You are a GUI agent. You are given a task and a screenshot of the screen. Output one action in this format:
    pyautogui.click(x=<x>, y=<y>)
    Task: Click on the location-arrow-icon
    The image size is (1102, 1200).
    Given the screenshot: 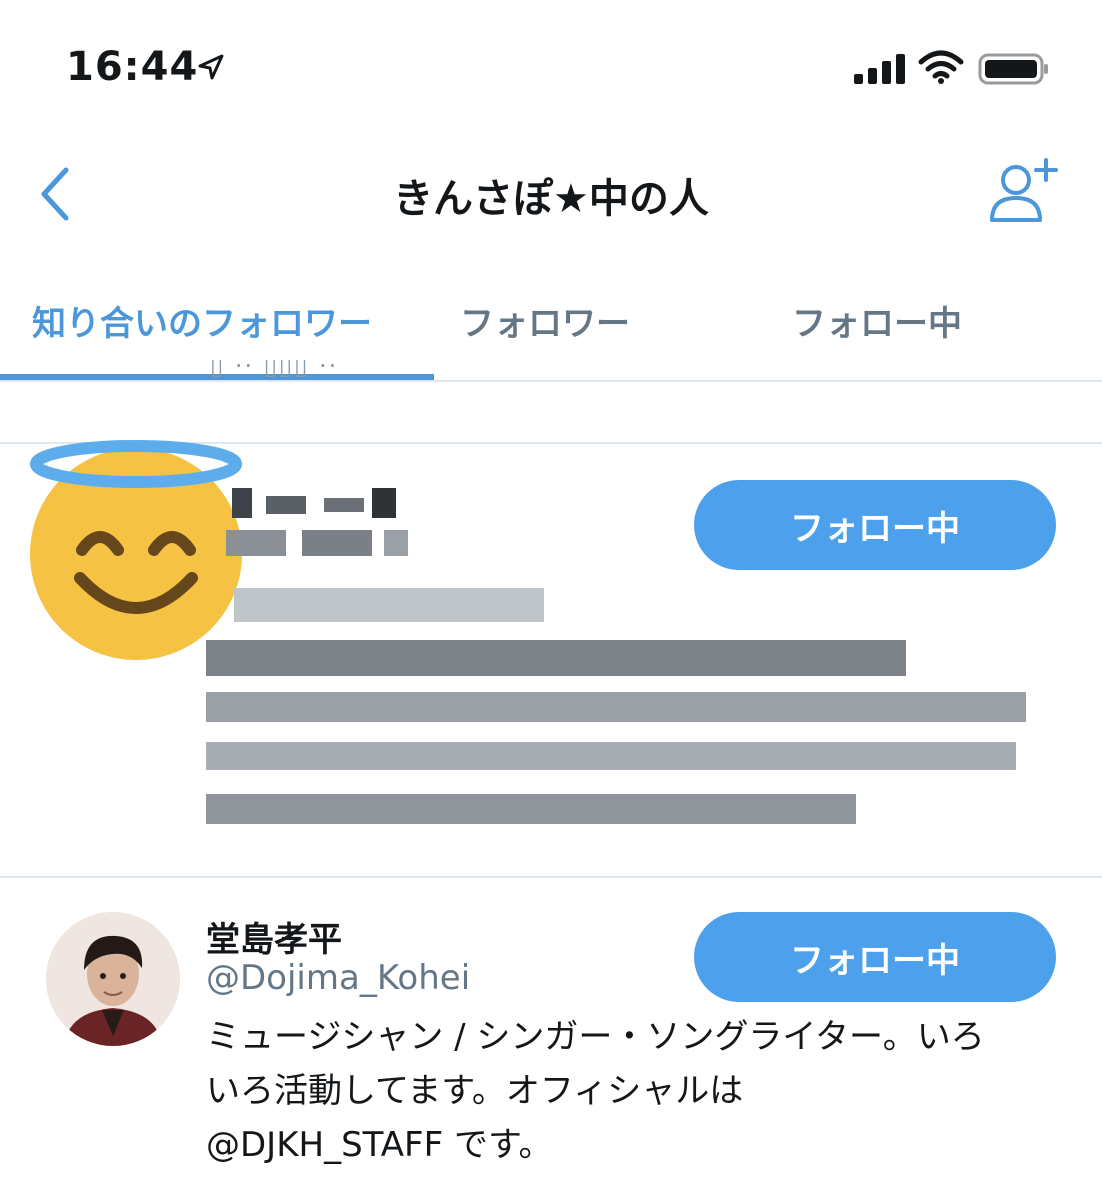 What is the action you would take?
    pyautogui.click(x=211, y=67)
    